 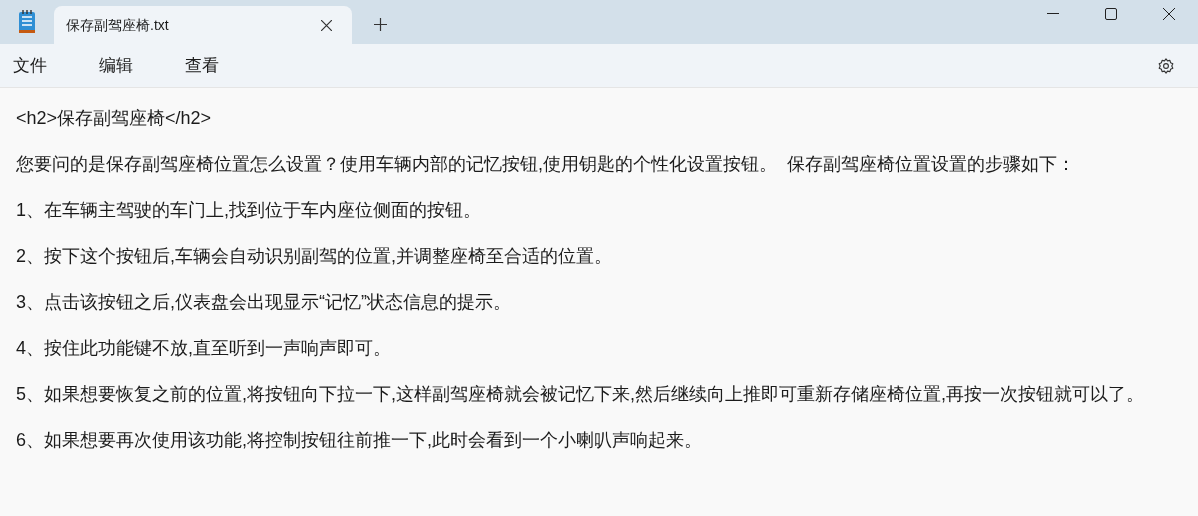 What do you see at coordinates (326, 25) in the screenshot?
I see `close-tab-icon` at bounding box center [326, 25].